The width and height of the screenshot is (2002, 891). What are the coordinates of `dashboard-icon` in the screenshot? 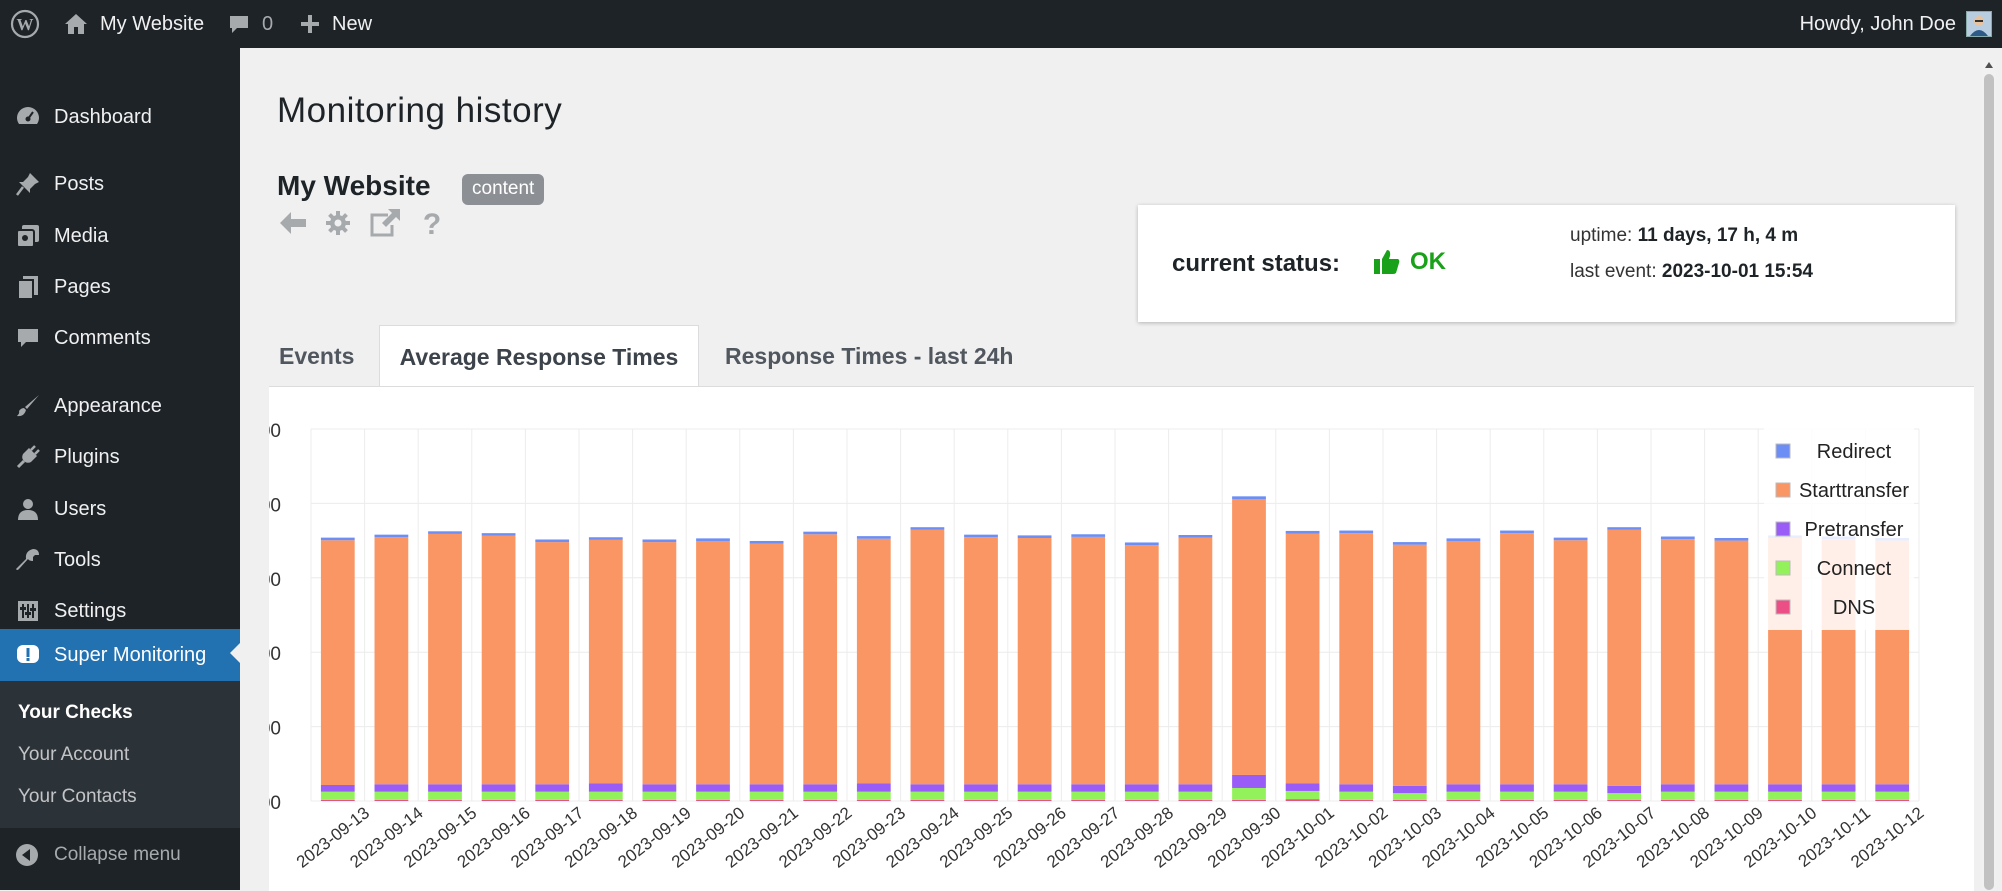 It's located at (28, 117).